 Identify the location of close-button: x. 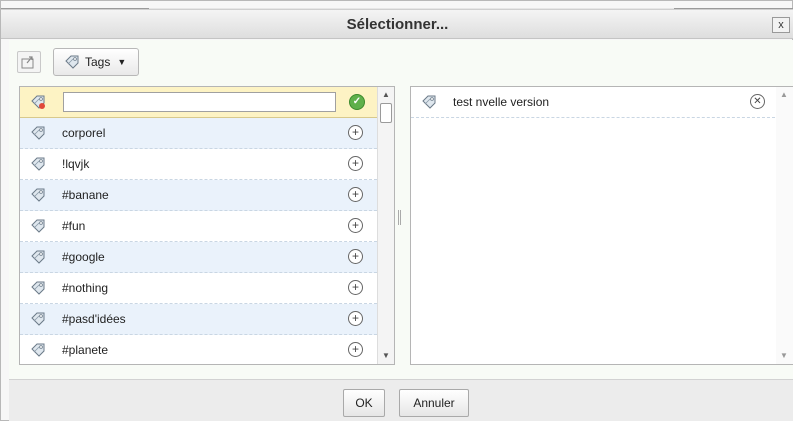
(781, 25).